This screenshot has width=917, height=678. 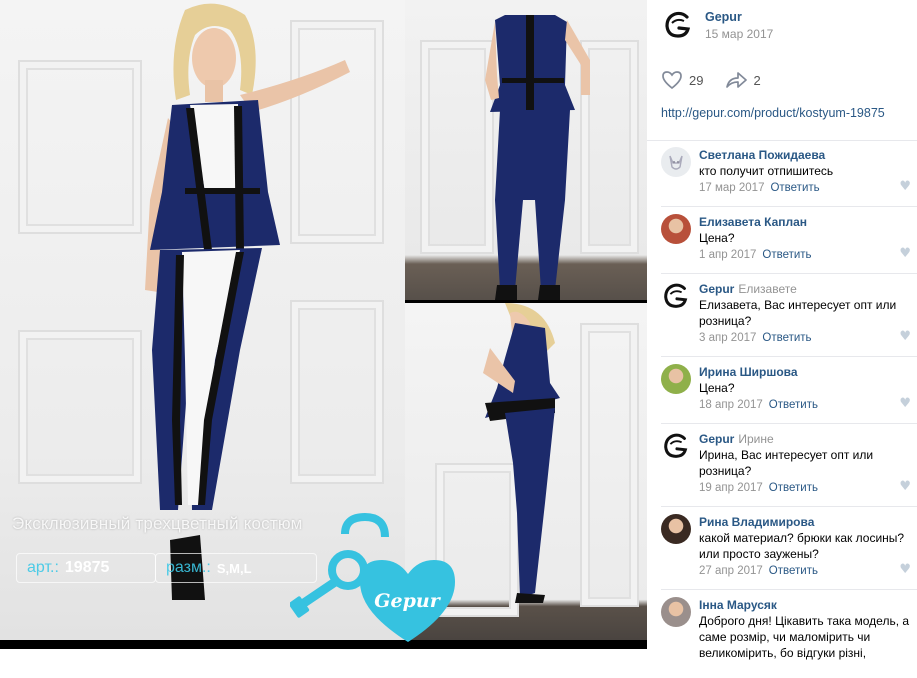 I want to click on article-value: 19875, so click(x=87, y=567).